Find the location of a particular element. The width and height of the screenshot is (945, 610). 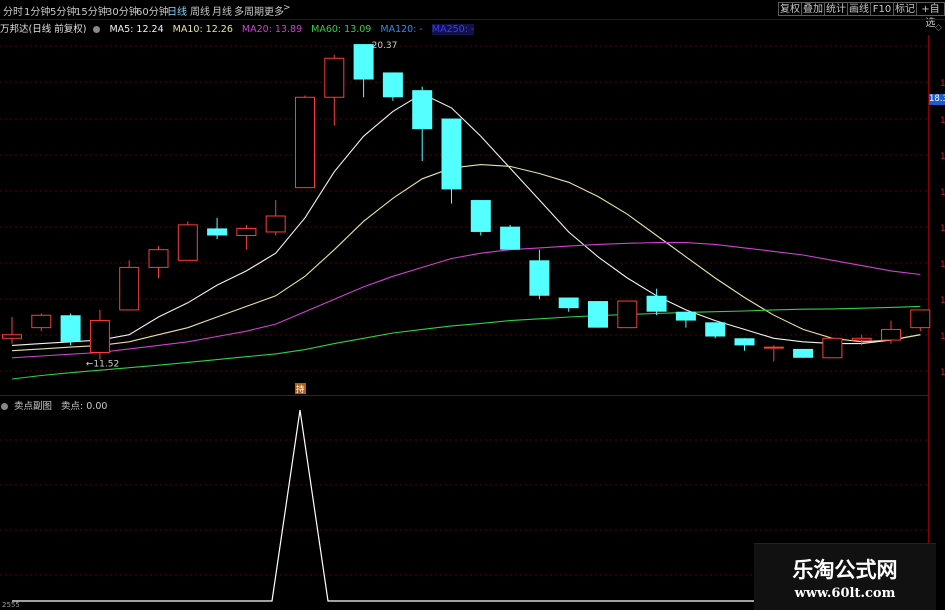

watermark-banner: 乐淘公式网 www.60lt.com is located at coordinates (845, 576).